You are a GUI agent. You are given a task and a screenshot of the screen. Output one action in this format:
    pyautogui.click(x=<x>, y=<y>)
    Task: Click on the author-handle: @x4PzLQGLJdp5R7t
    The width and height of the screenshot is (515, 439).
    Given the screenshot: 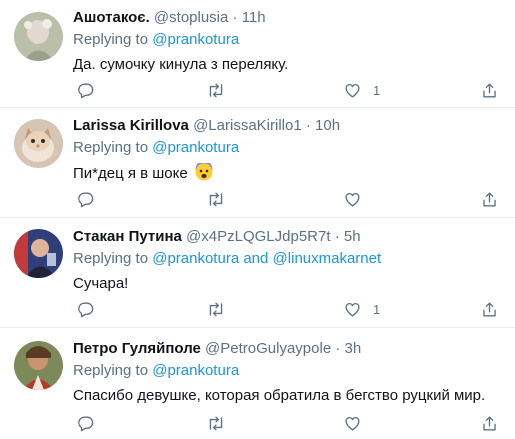 What is the action you would take?
    pyautogui.click(x=258, y=236)
    